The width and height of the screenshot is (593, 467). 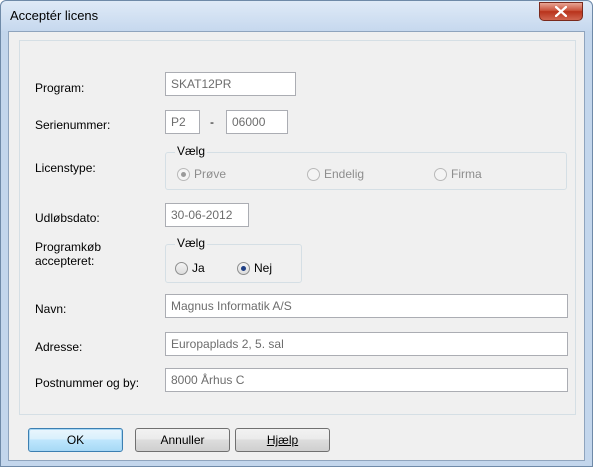 I want to click on title-bar: Acceptér licens, so click(x=296, y=16).